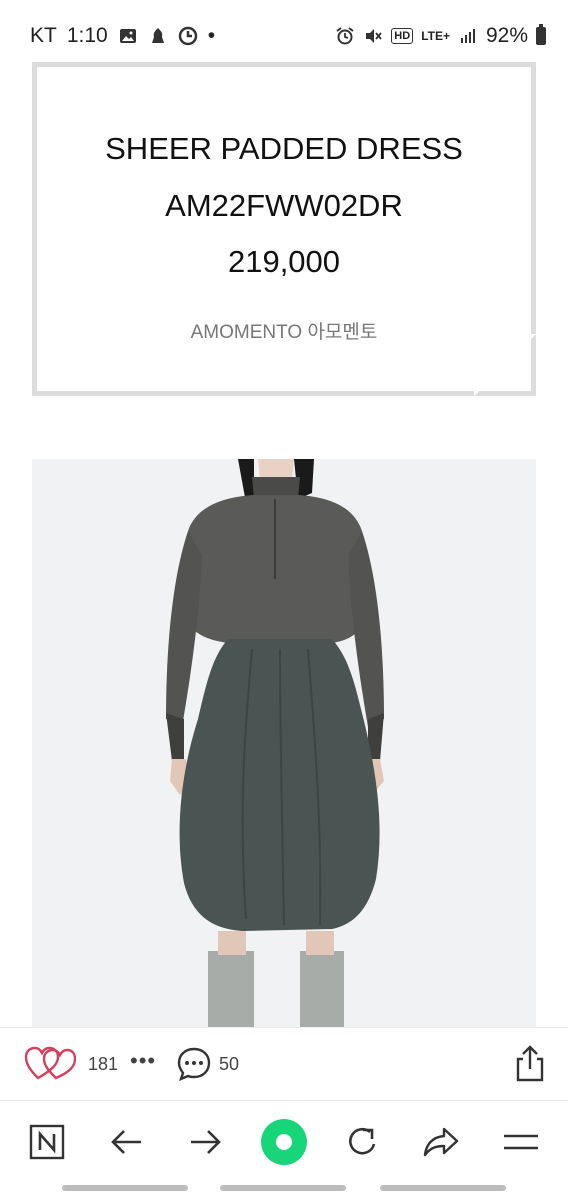 This screenshot has width=568, height=1201. I want to click on status-right: HD LTE+ 92%, so click(440, 36).